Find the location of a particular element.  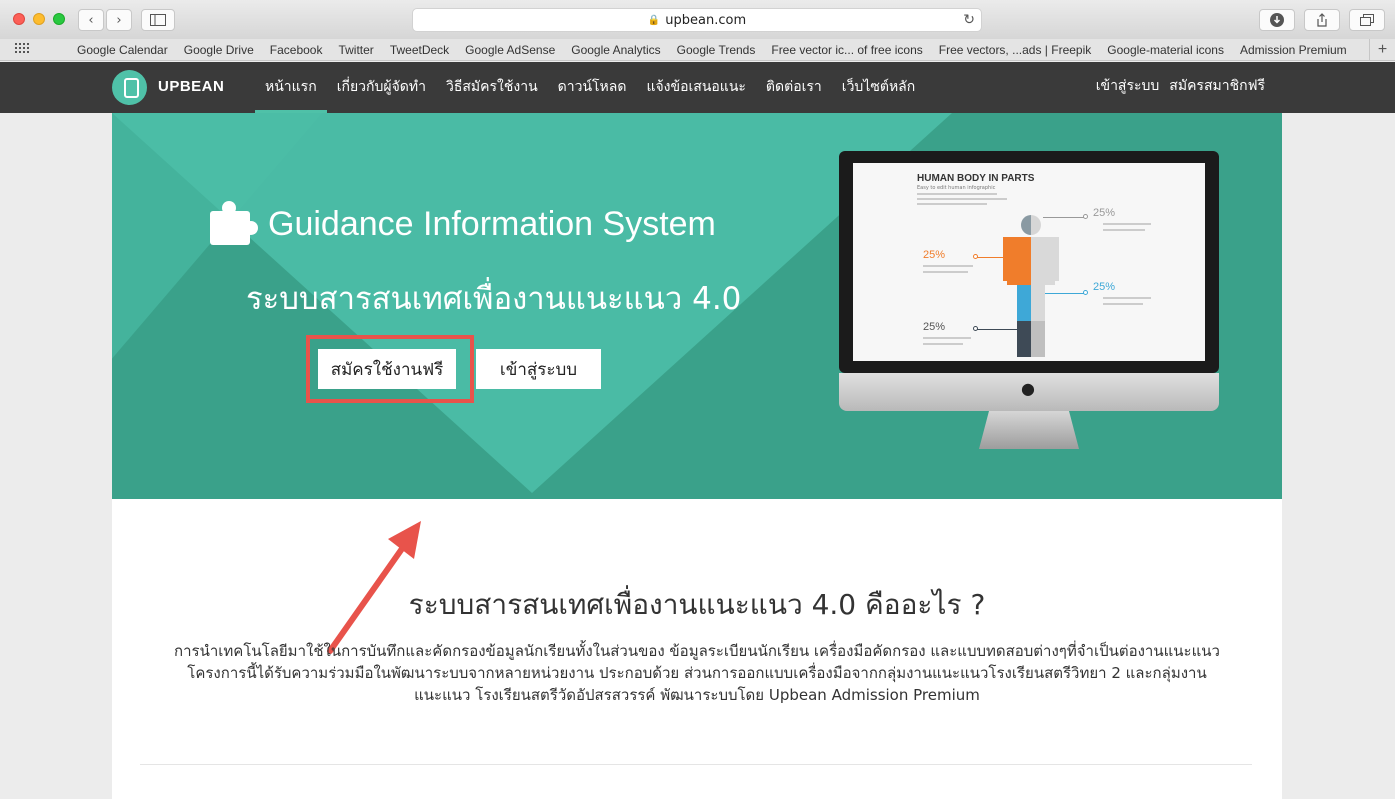

figure-leg-lower-left is located at coordinates (1024, 339).